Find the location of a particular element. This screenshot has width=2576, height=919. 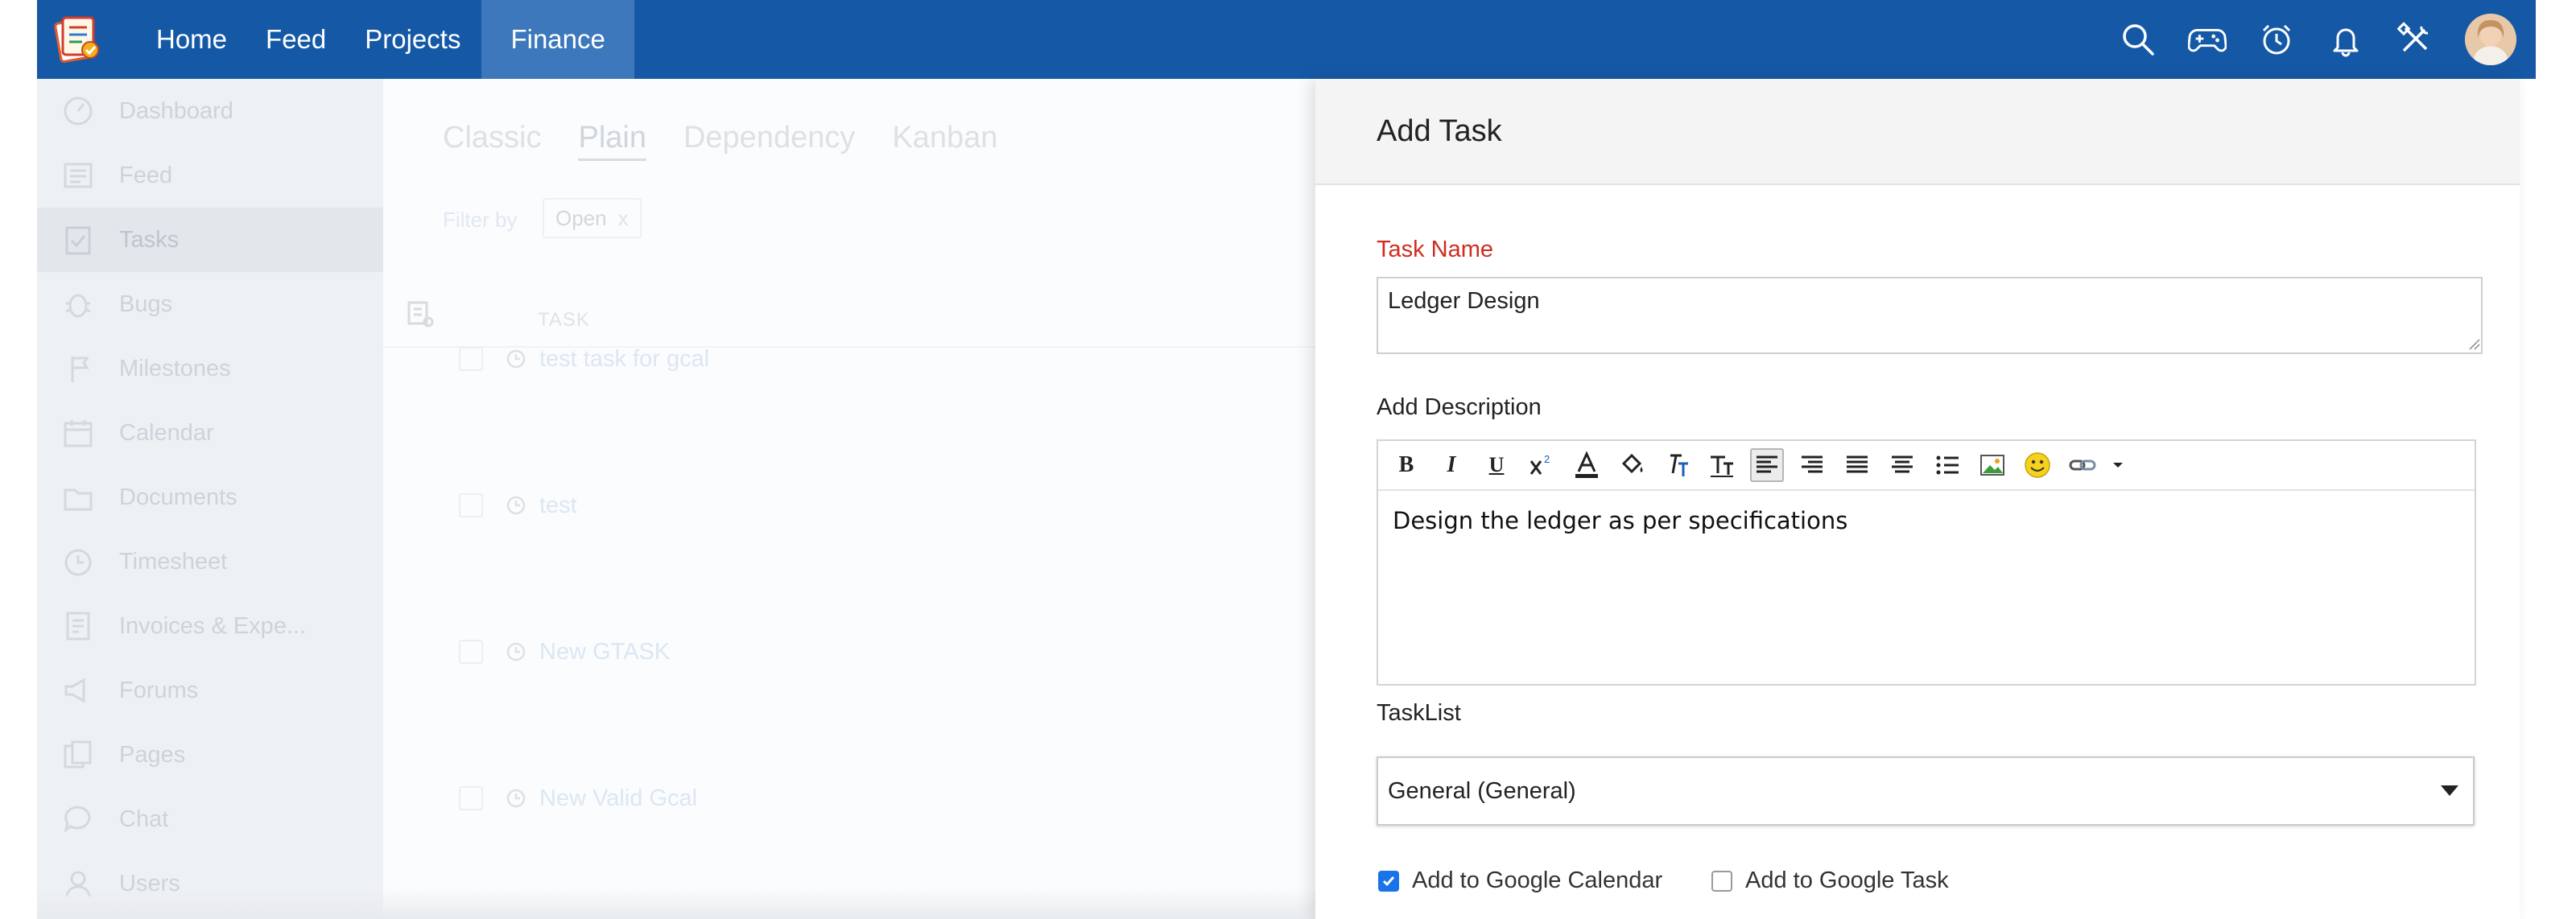

align-right-icon is located at coordinates (1812, 464).